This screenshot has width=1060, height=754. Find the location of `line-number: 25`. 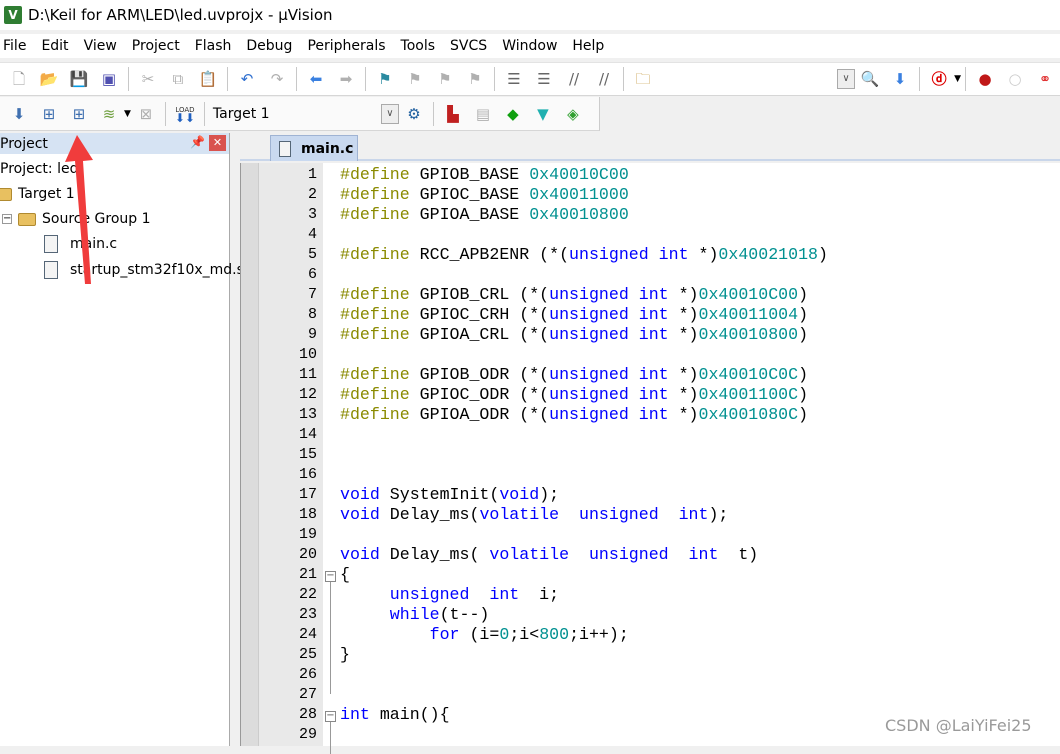

line-number: 25 is located at coordinates (307, 654).